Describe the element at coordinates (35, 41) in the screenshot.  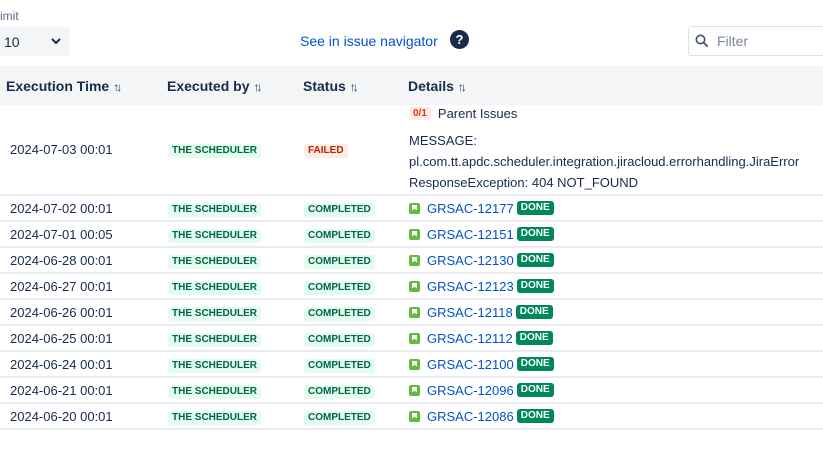
I see `limit-select: 10` at that location.